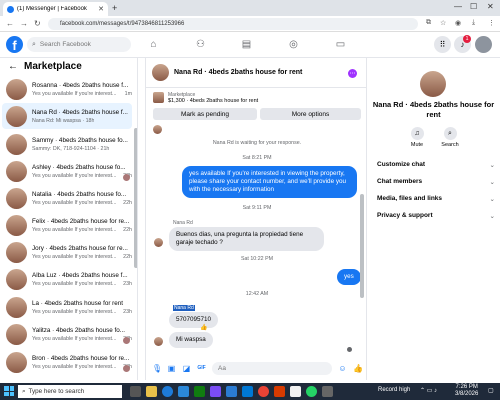  What do you see at coordinates (127, 283) in the screenshot?
I see `conversation-time: 23h` at bounding box center [127, 283].